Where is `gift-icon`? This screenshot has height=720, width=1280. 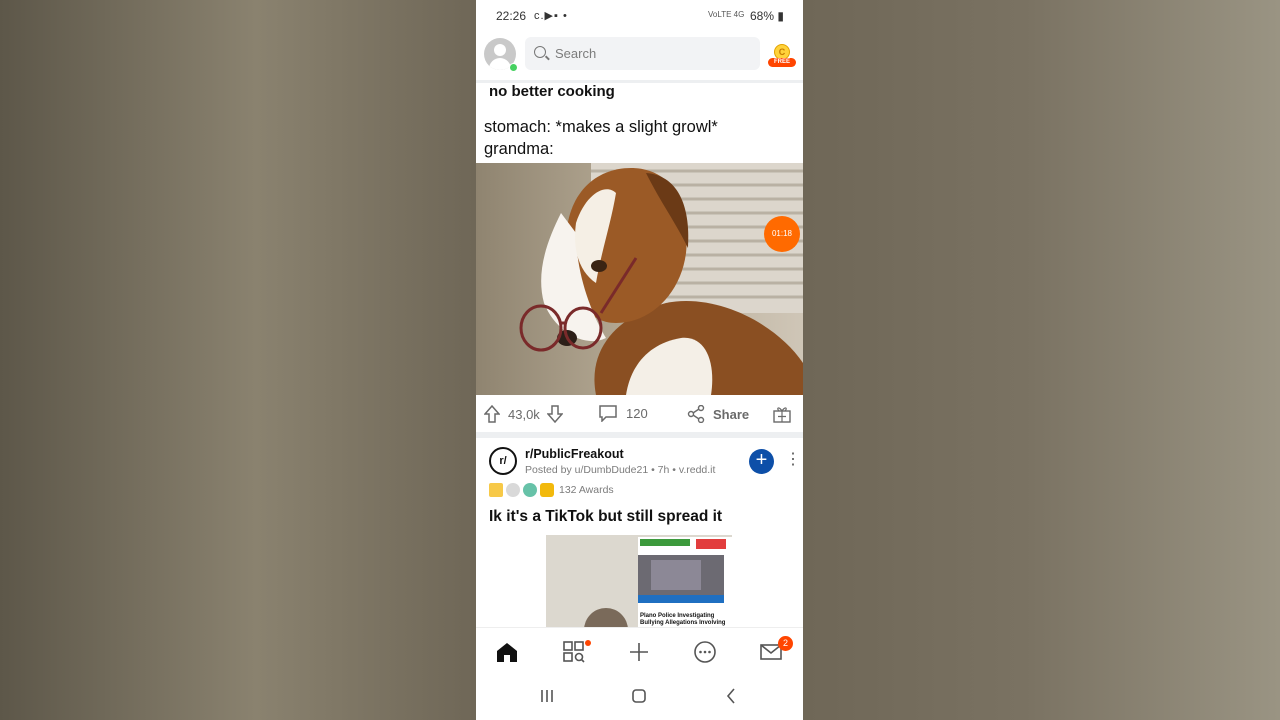 gift-icon is located at coordinates (782, 415).